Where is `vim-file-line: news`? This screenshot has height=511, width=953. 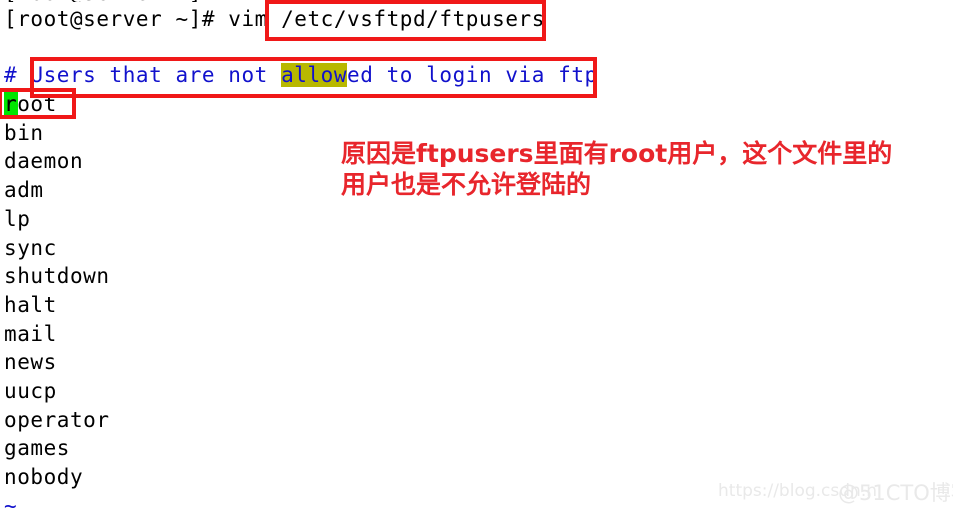 vim-file-line: news is located at coordinates (30, 362).